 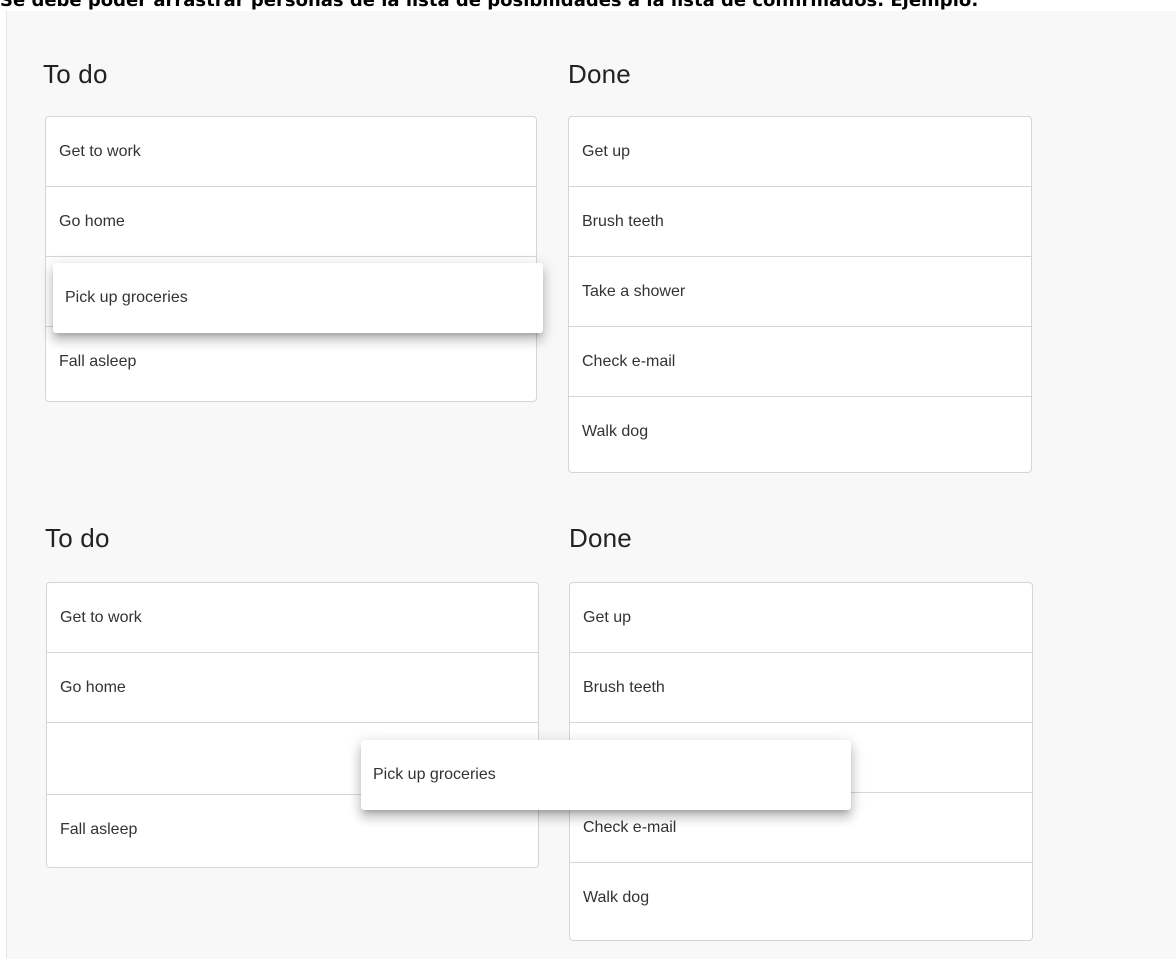 I want to click on list-item: Take a shower, so click(x=800, y=292).